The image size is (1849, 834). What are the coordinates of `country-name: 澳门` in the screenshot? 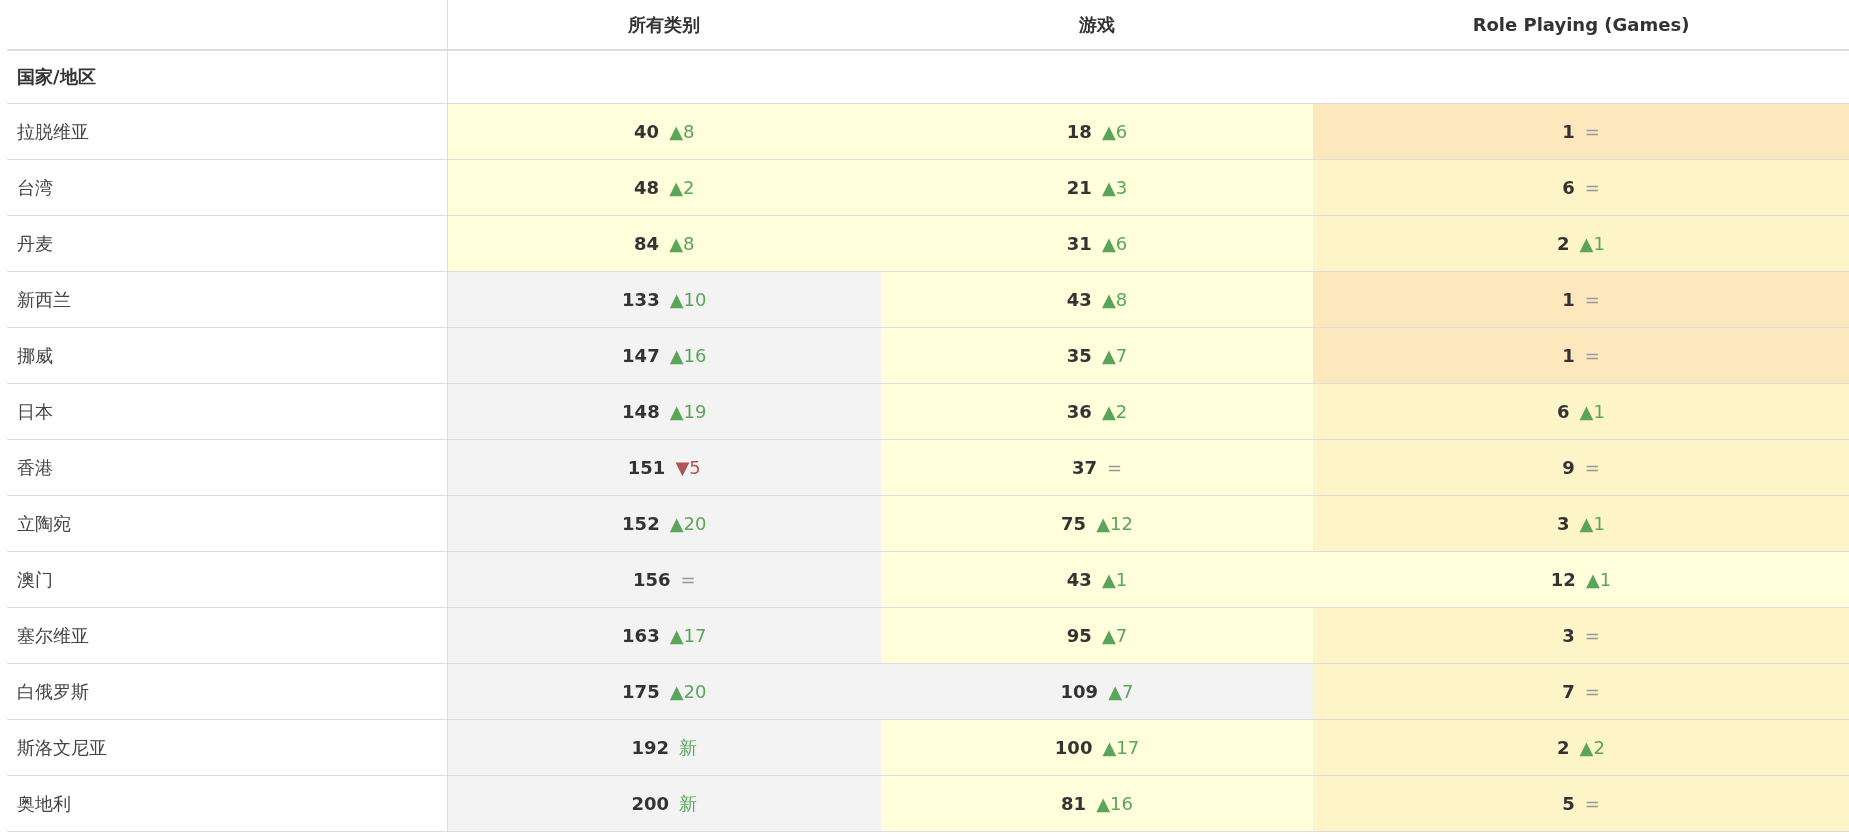 It's located at (227, 579).